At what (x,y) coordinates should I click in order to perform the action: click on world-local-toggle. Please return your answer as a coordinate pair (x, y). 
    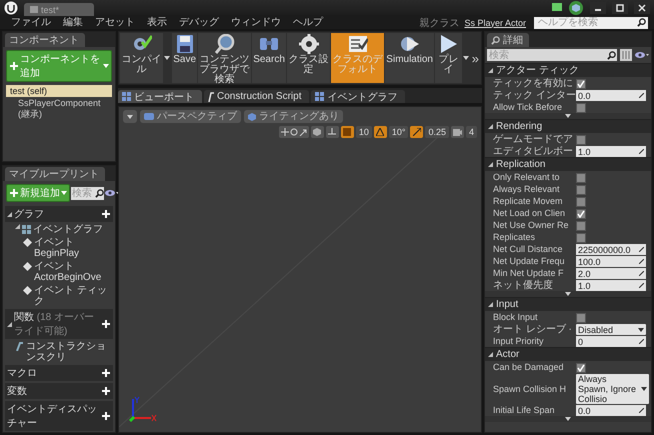
    Looking at the image, I should click on (317, 132).